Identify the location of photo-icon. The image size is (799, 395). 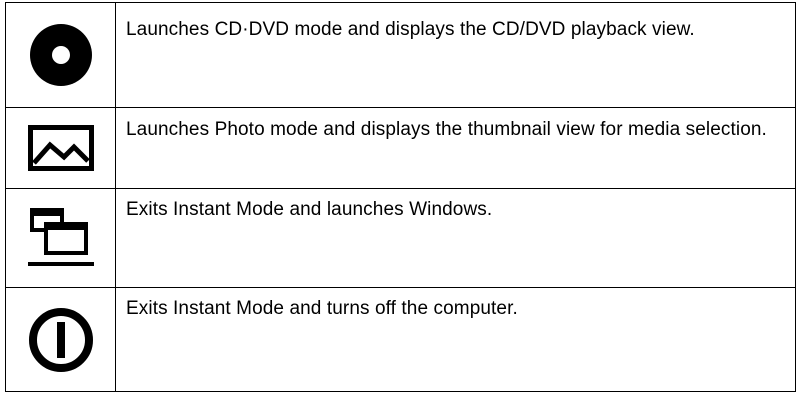
(60, 148).